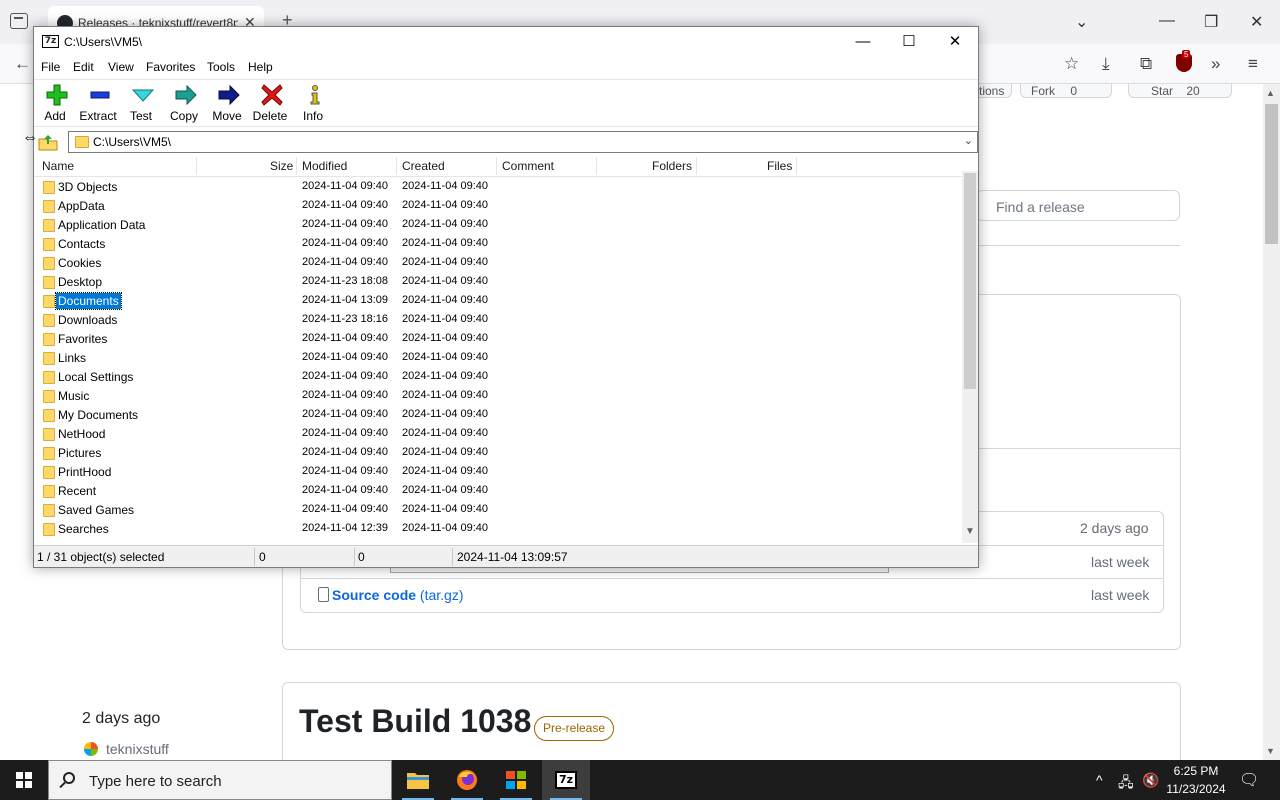 The image size is (1280, 800). What do you see at coordinates (220, 780) in the screenshot?
I see `taskbar-search-box: Type here to search` at bounding box center [220, 780].